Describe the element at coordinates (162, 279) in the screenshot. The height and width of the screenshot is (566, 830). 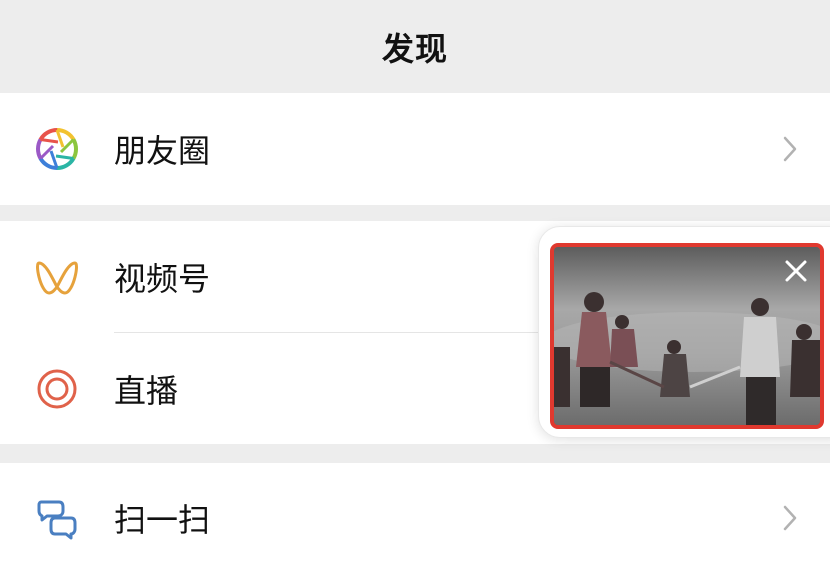
I see `channels-label: 视频号` at that location.